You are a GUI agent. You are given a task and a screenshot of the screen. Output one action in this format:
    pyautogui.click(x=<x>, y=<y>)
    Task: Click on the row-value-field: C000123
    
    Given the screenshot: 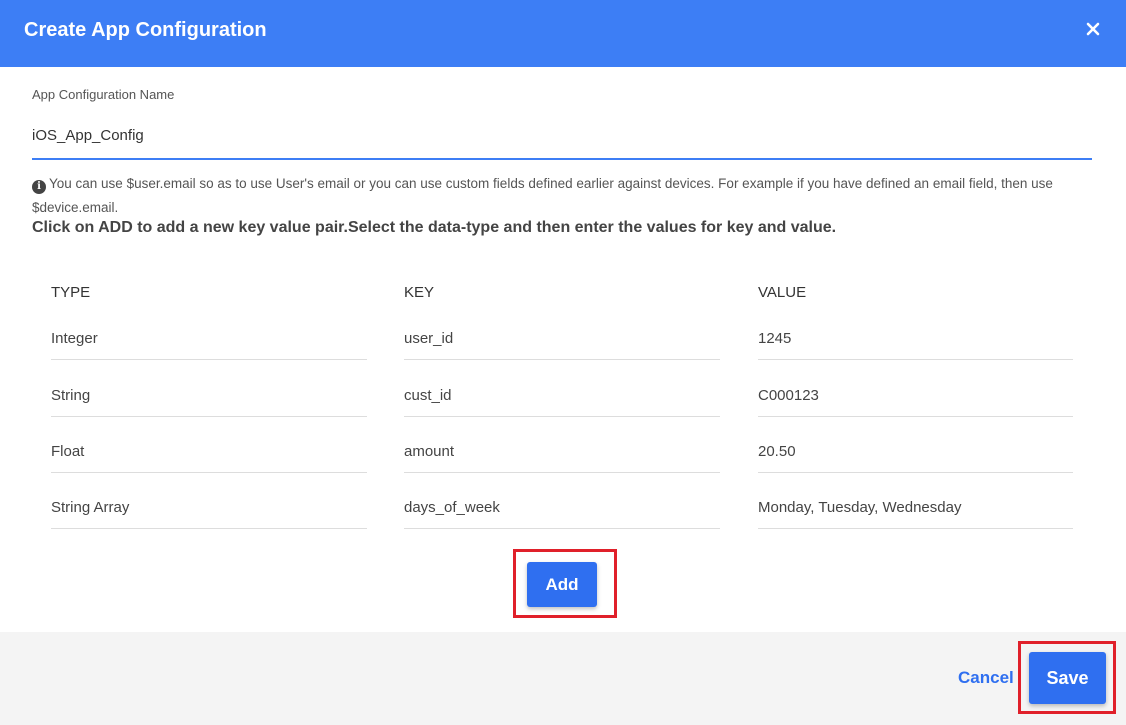 What is the action you would take?
    pyautogui.click(x=915, y=397)
    